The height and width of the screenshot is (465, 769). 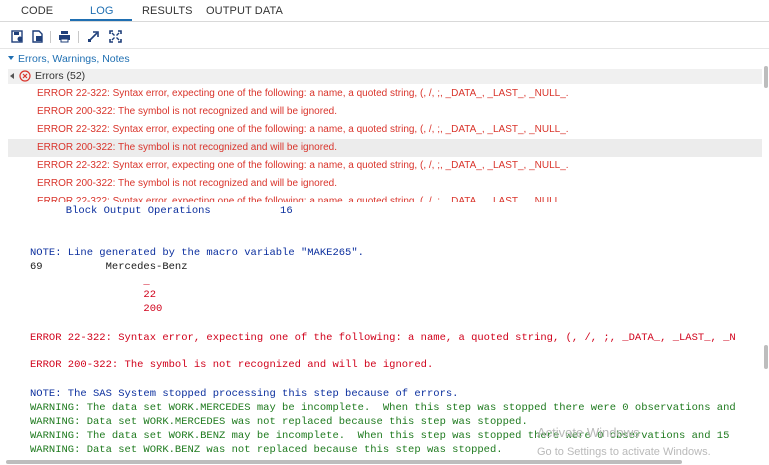 I want to click on tab-log: LOG, so click(x=102, y=11).